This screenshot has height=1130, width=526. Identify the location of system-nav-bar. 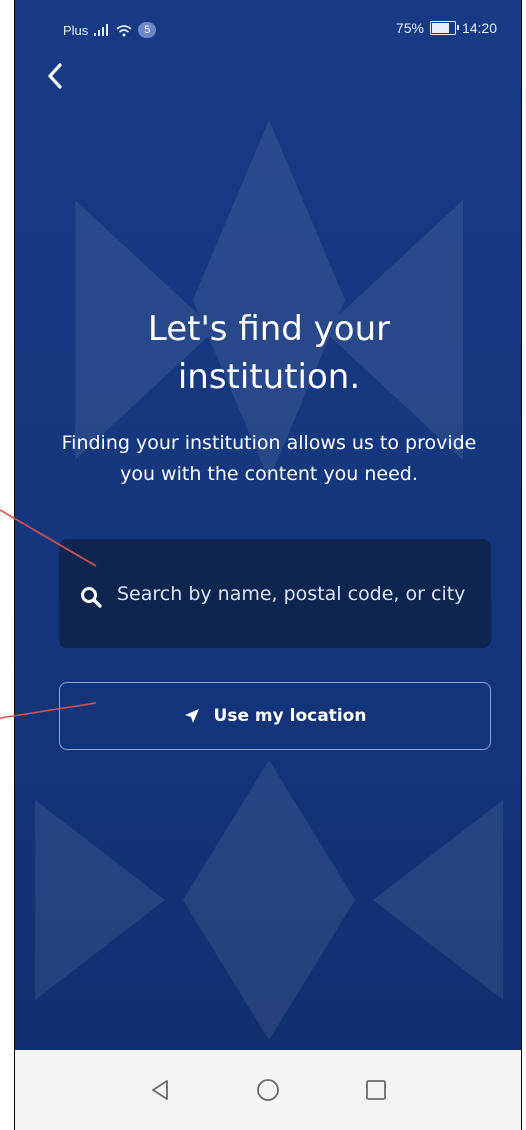
(268, 1090).